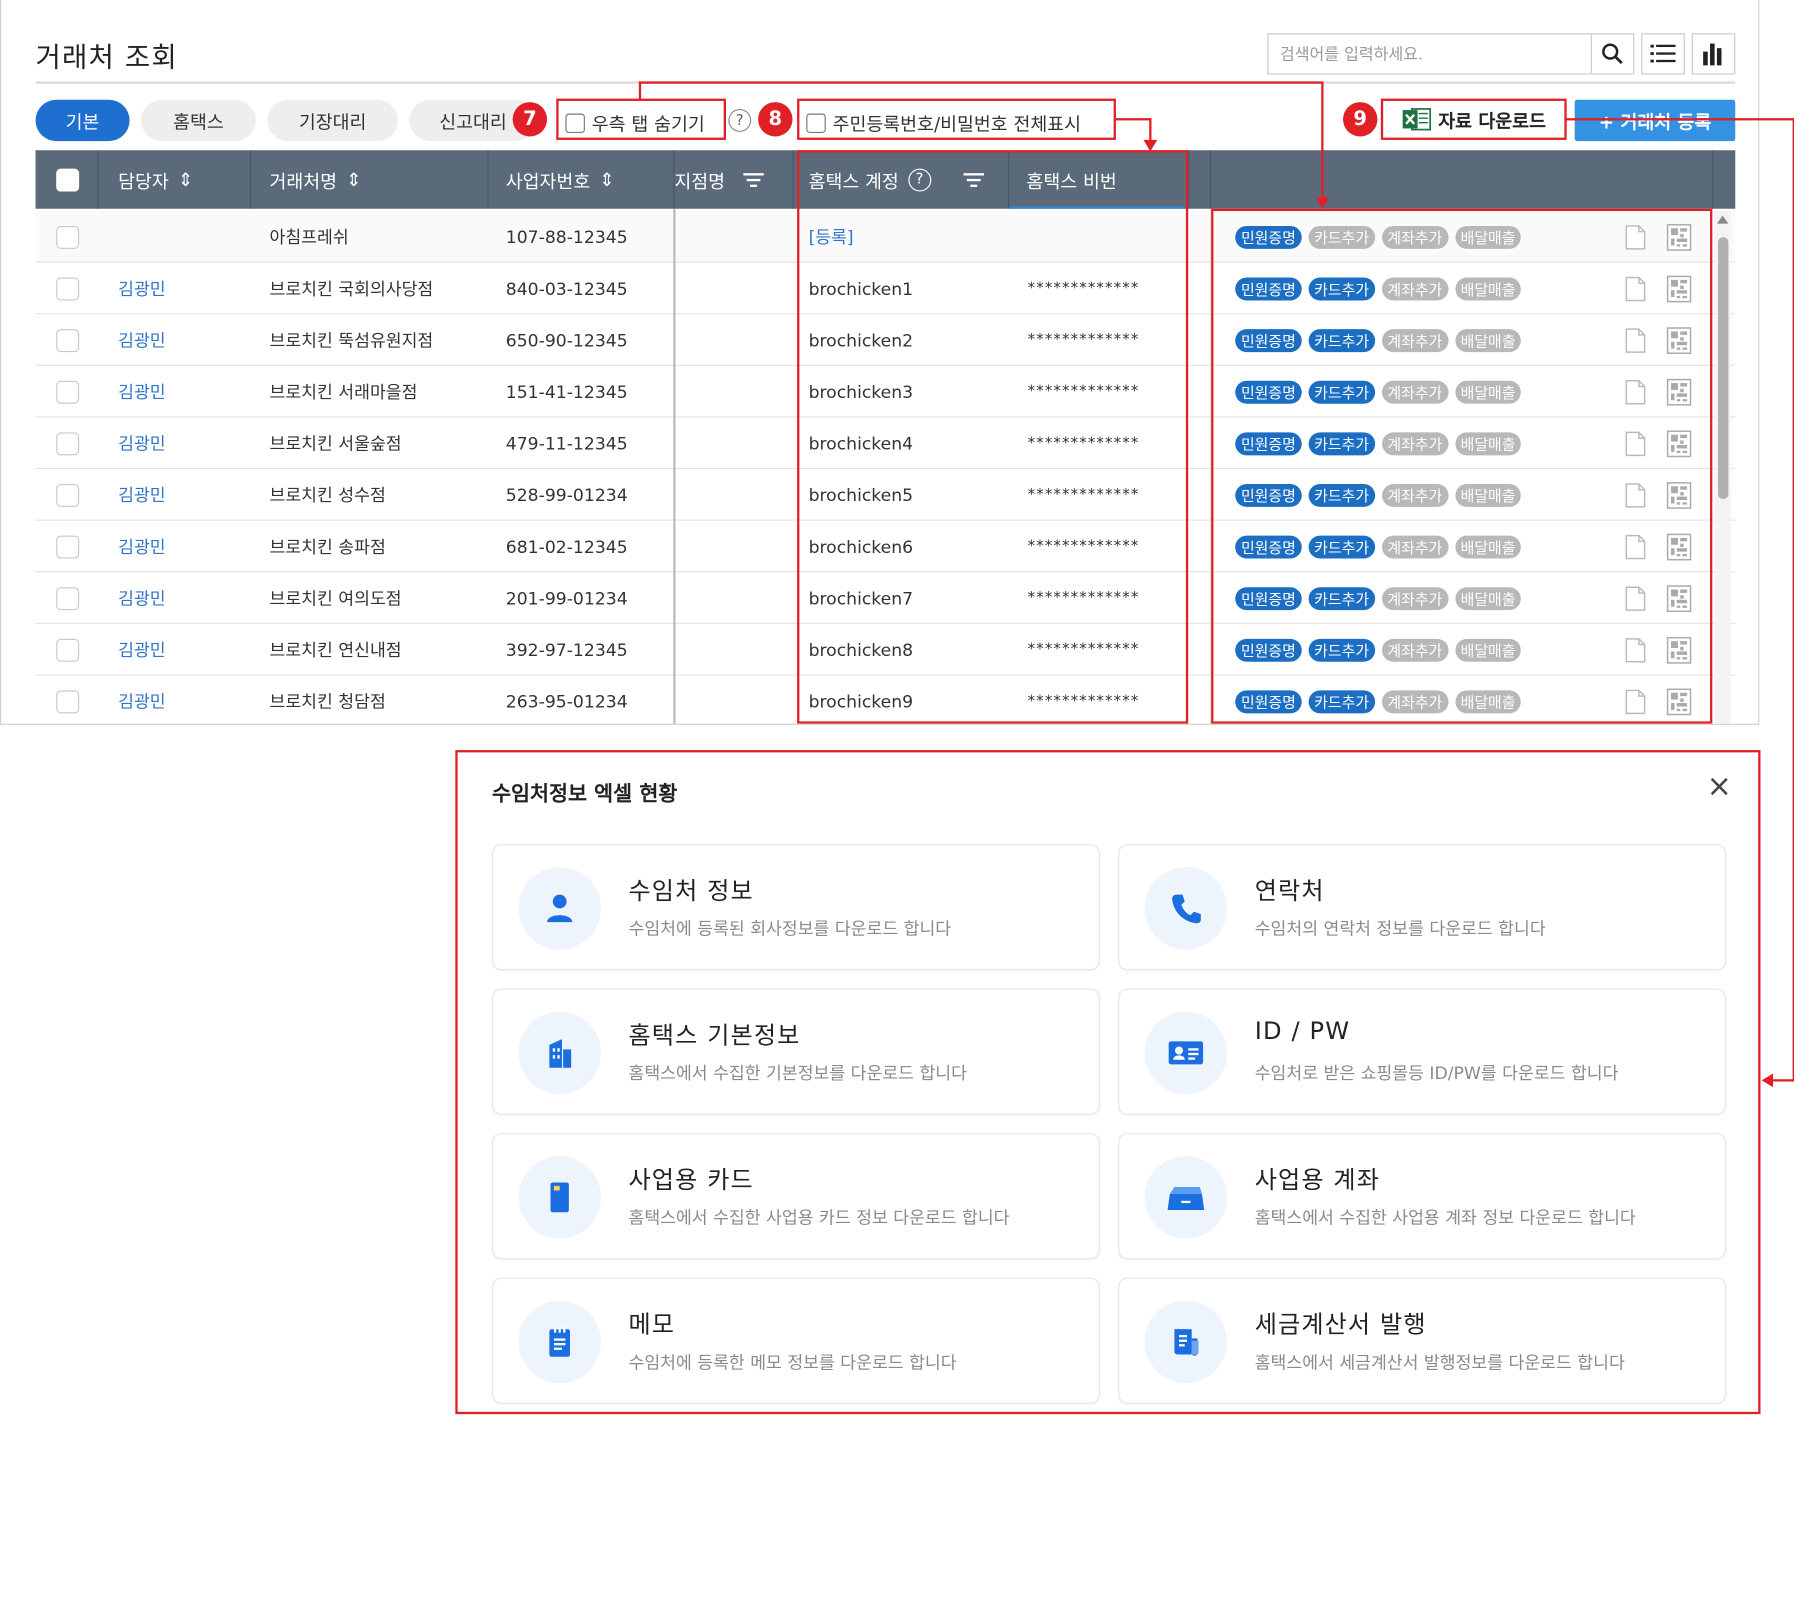 This screenshot has height=1621, width=1794. Describe the element at coordinates (674, 466) in the screenshot. I see `column-divider` at that location.